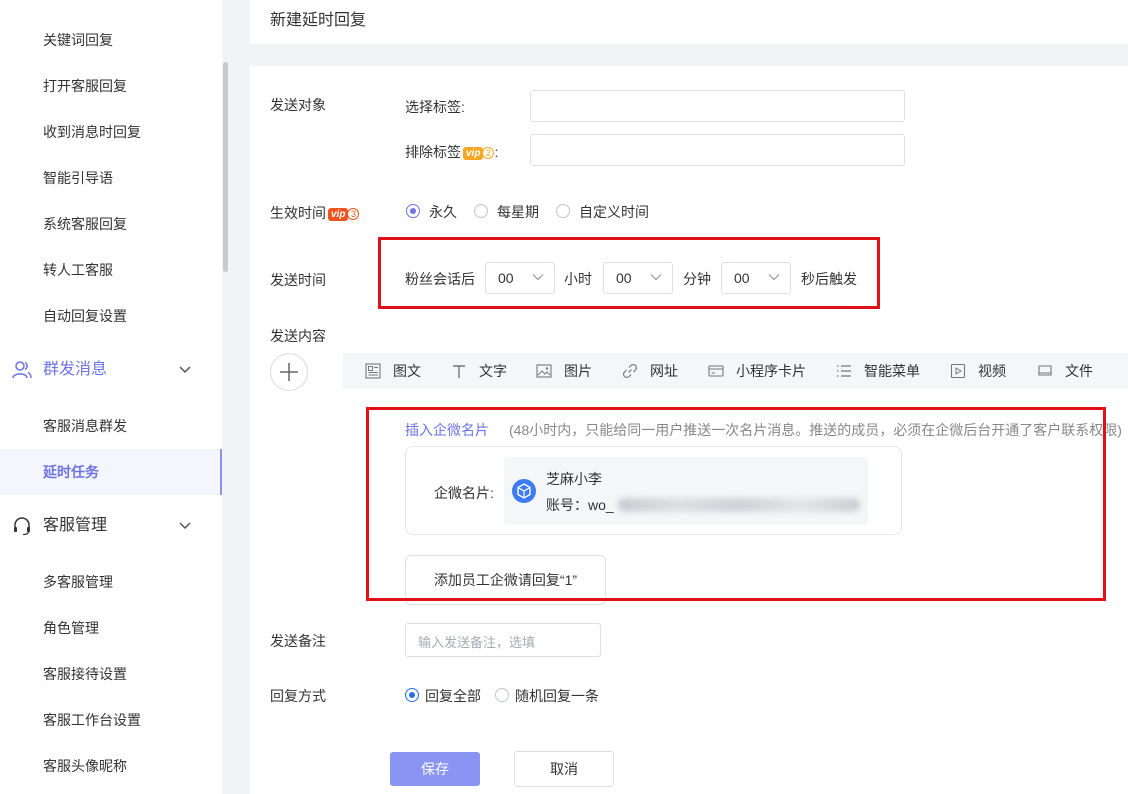 The width and height of the screenshot is (1128, 794). I want to click on sidebar-group-service-management: 客服管理, so click(111, 526).